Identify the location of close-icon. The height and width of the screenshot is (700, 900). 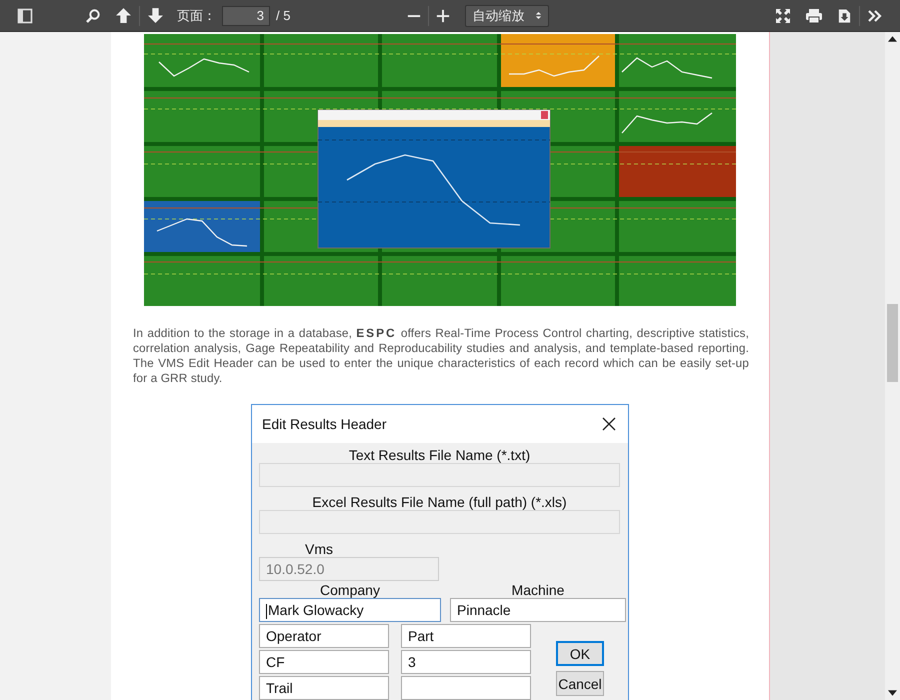
(609, 424).